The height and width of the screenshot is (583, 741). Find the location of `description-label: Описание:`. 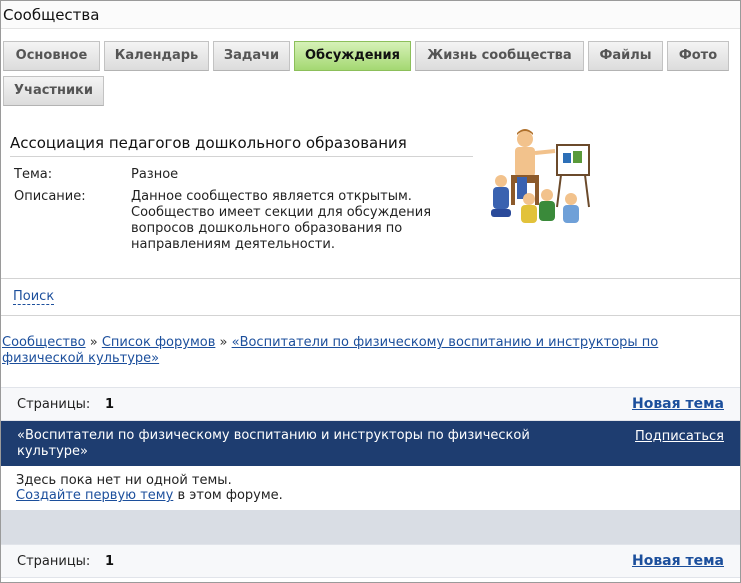

description-label: Описание: is located at coordinates (50, 196).